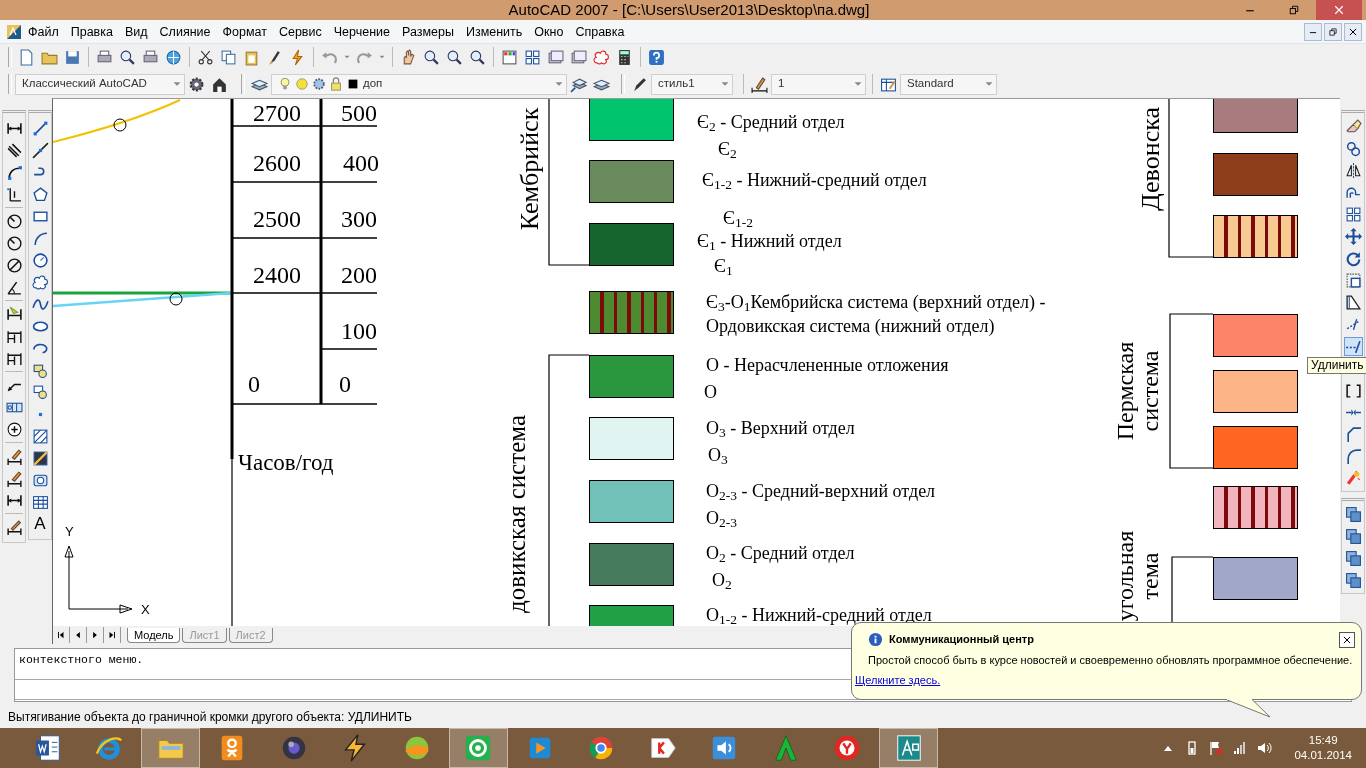 The height and width of the screenshot is (768, 1366). I want to click on notification-title: Коммуникационный центр, so click(961, 639).